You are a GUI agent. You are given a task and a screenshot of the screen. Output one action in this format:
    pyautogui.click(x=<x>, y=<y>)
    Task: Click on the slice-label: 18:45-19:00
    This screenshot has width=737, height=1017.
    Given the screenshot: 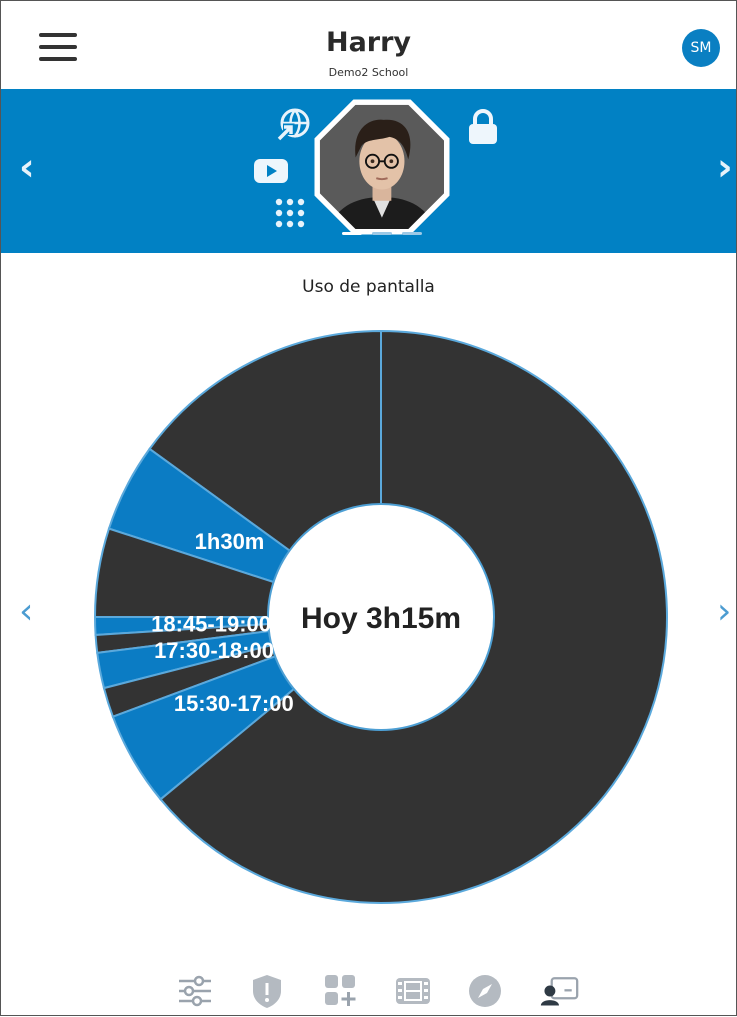 What is the action you would take?
    pyautogui.click(x=211, y=623)
    